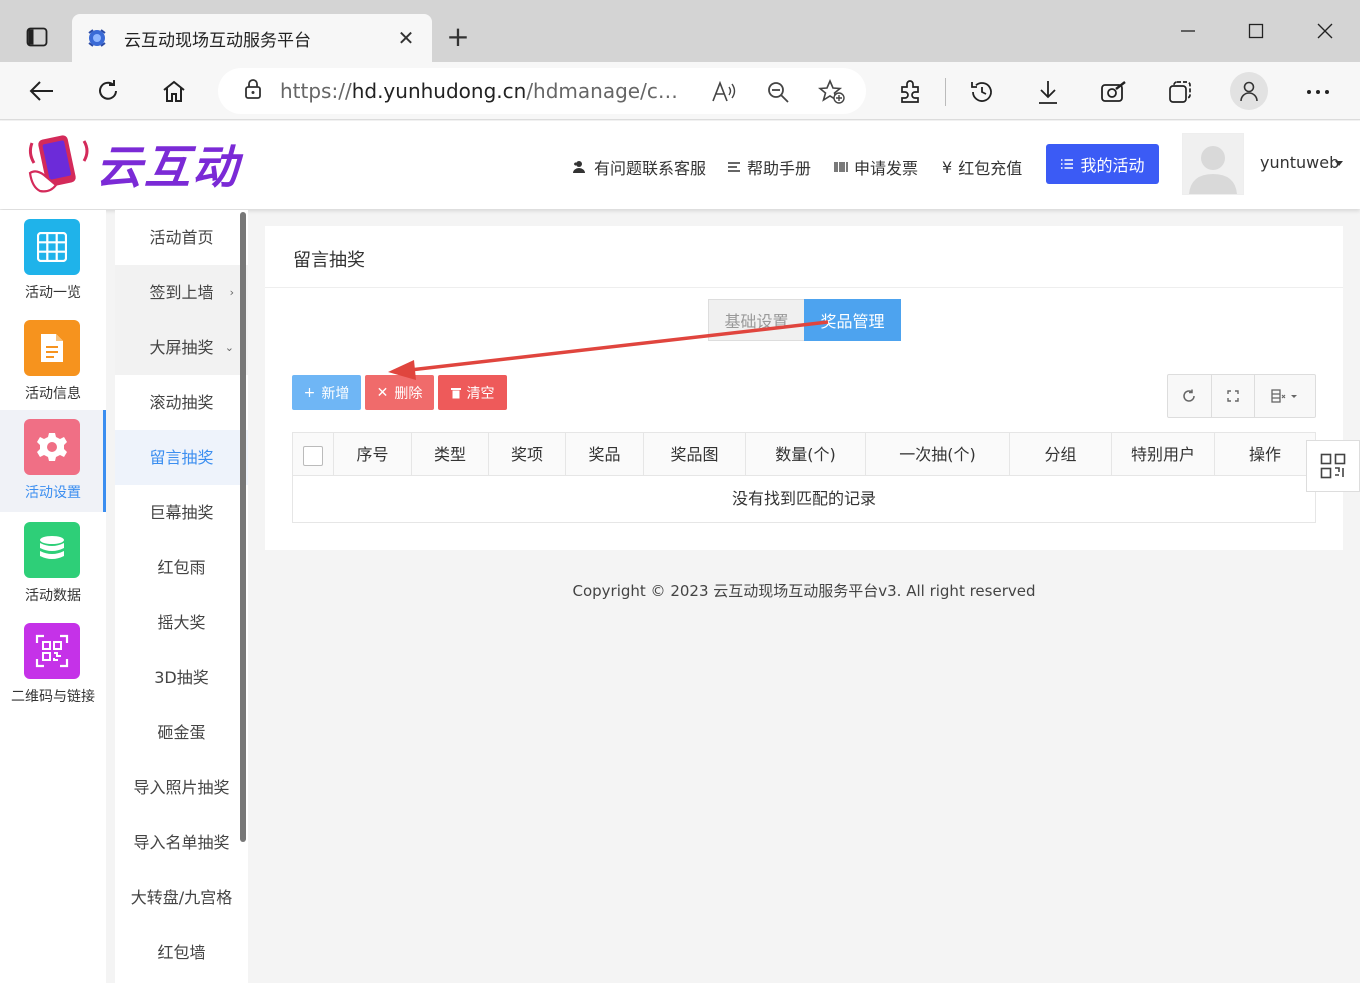  I want to click on column-header: 序号, so click(372, 454).